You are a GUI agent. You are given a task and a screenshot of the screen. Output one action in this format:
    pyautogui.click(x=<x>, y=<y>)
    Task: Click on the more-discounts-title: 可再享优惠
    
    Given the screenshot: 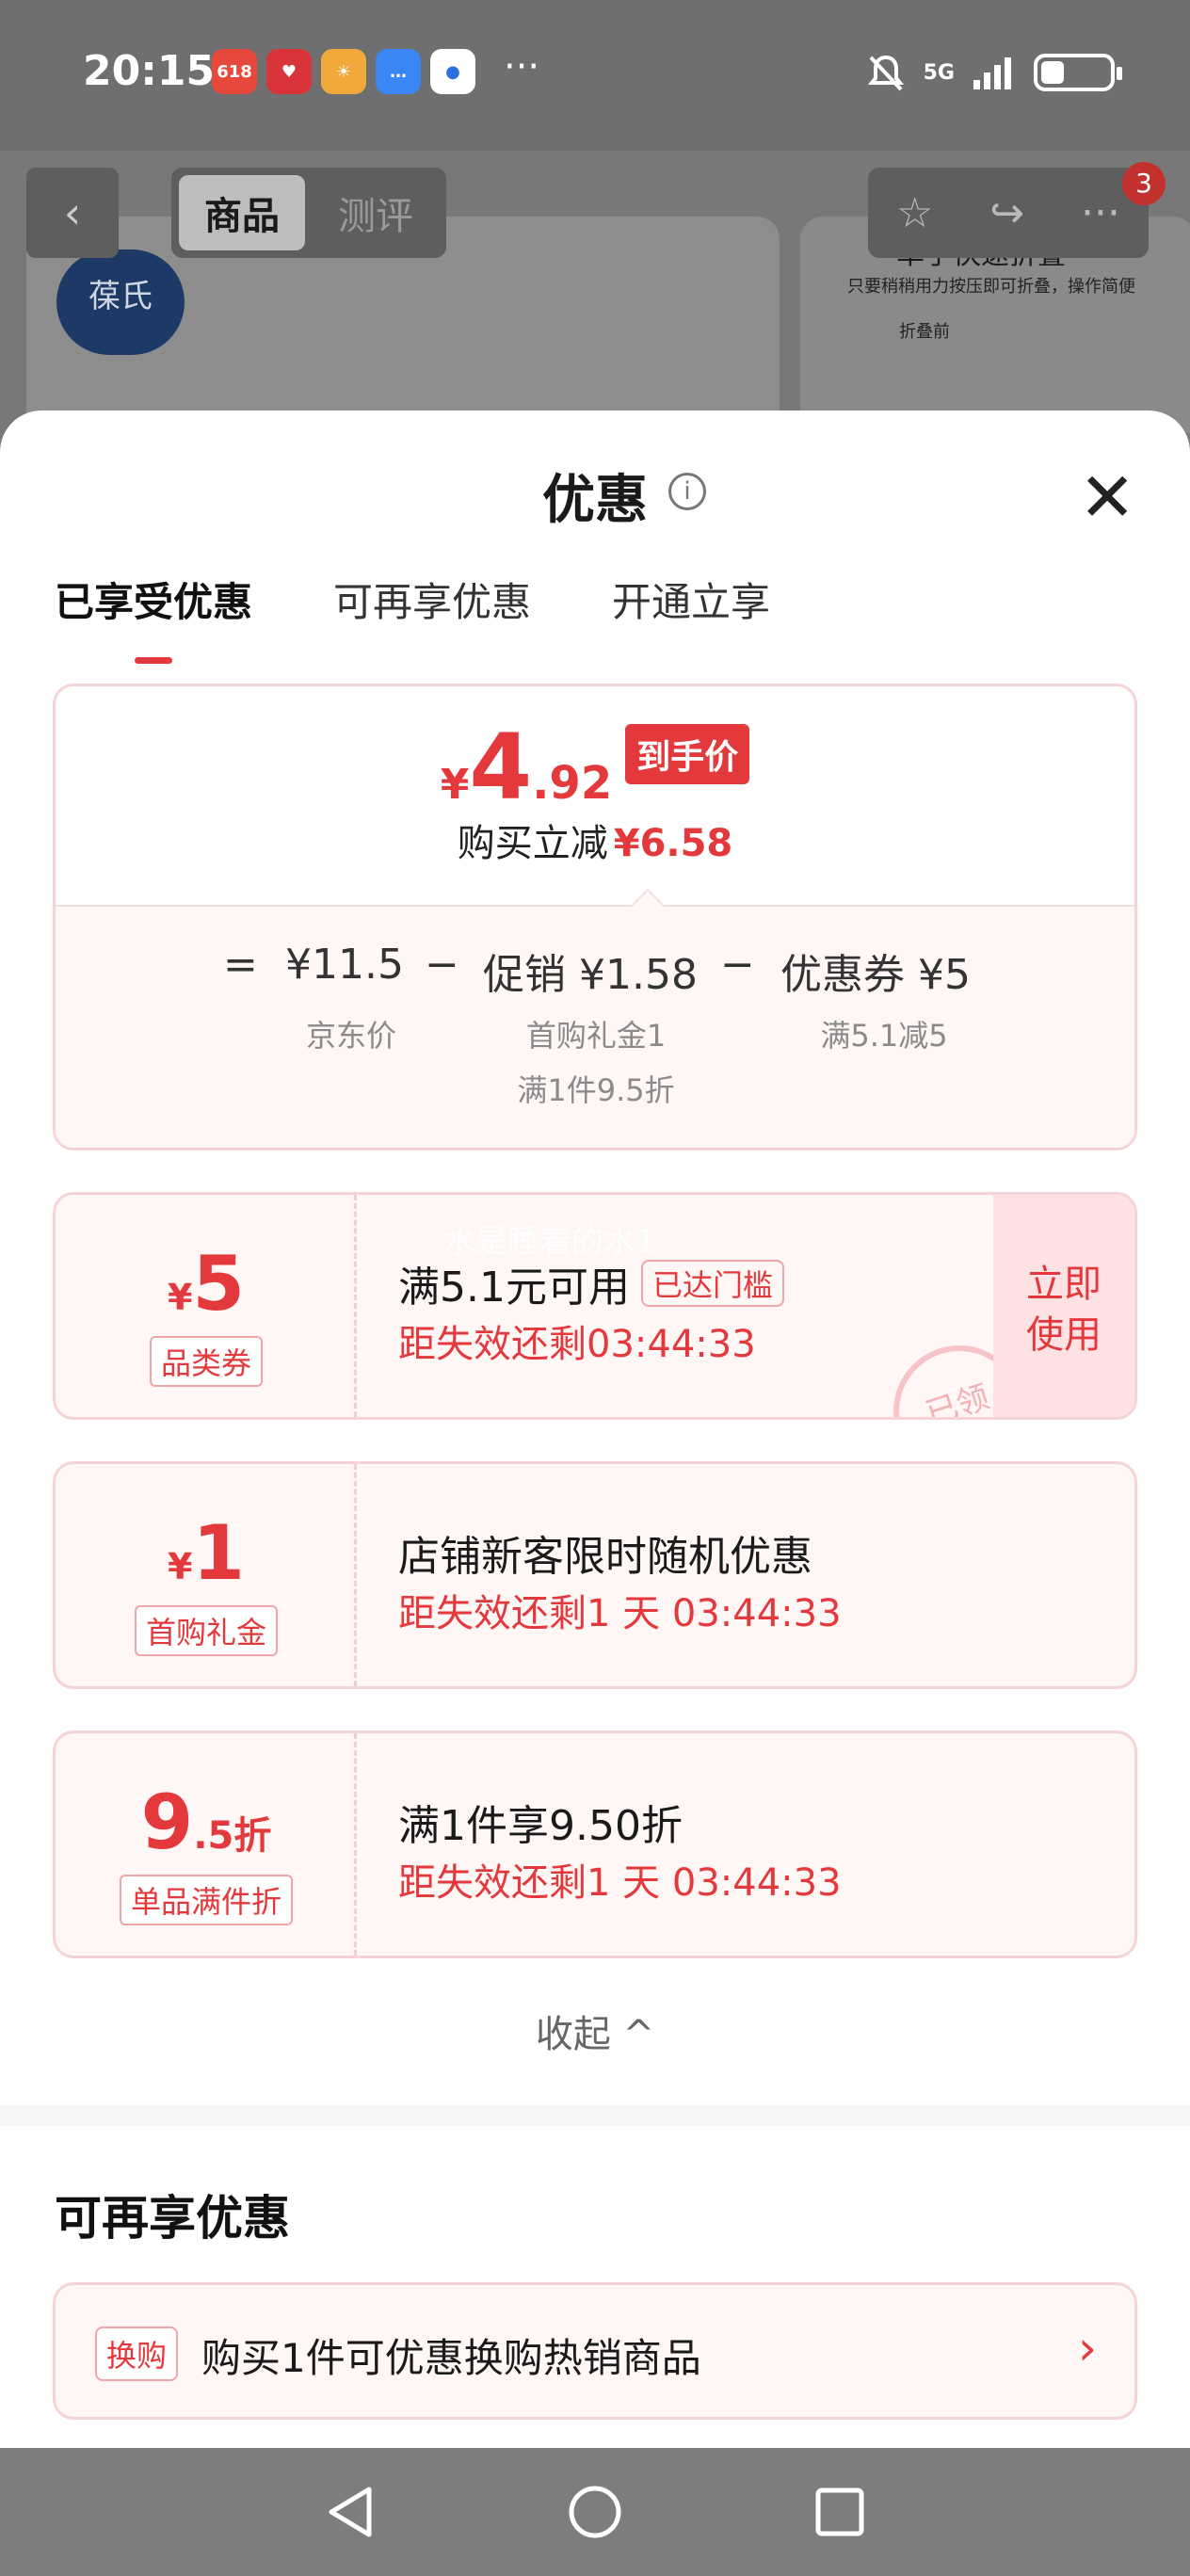 What is the action you would take?
    pyautogui.click(x=172, y=2218)
    